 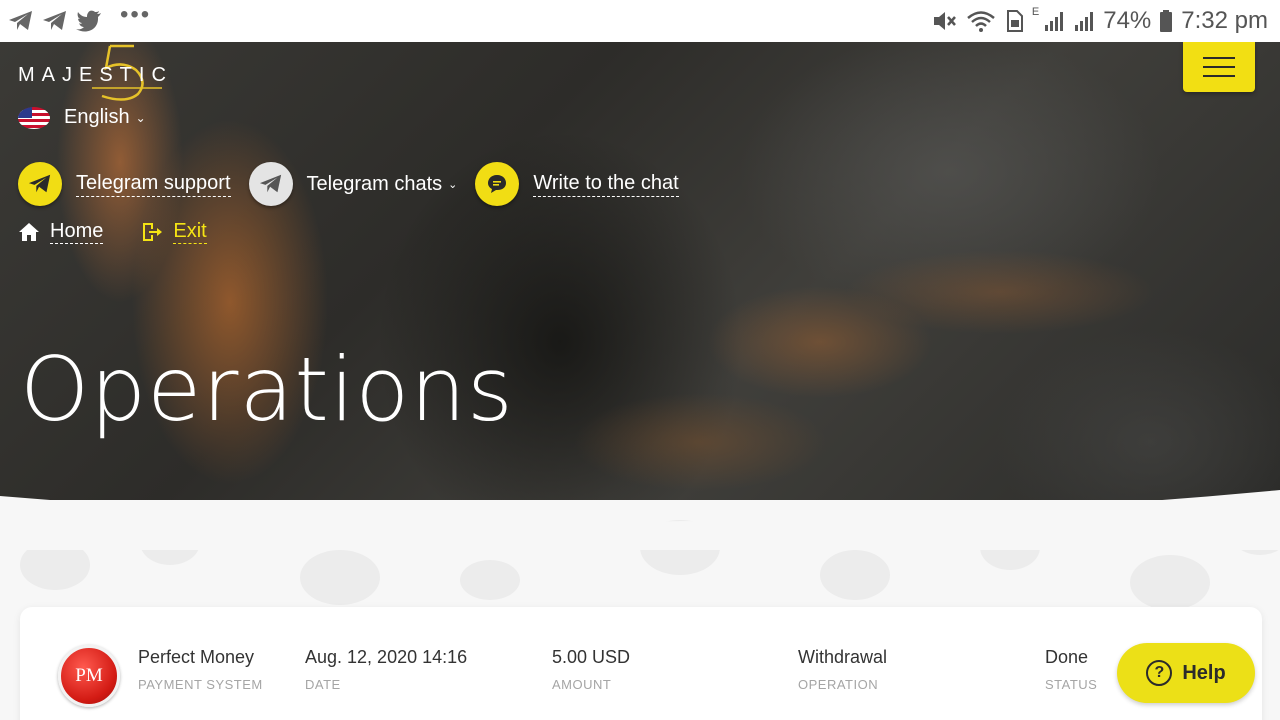 What do you see at coordinates (190, 232) in the screenshot?
I see `exit-label: Exit` at bounding box center [190, 232].